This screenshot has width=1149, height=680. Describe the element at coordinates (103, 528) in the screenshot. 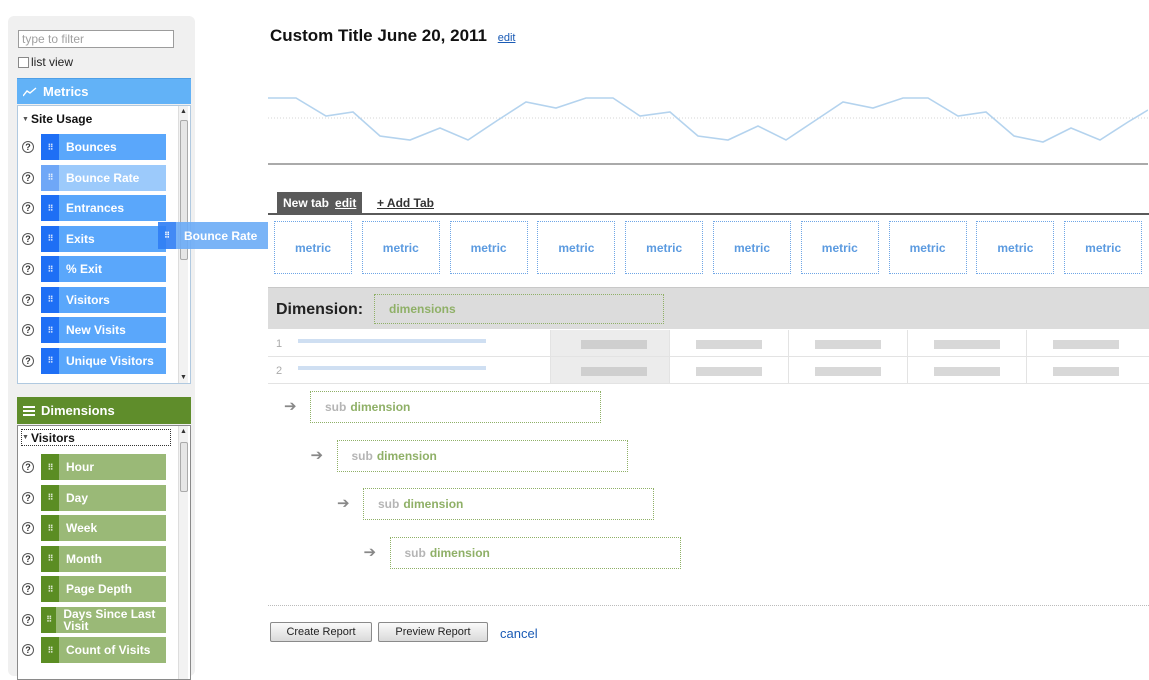

I see `dim-pill: ⠿ Week` at that location.